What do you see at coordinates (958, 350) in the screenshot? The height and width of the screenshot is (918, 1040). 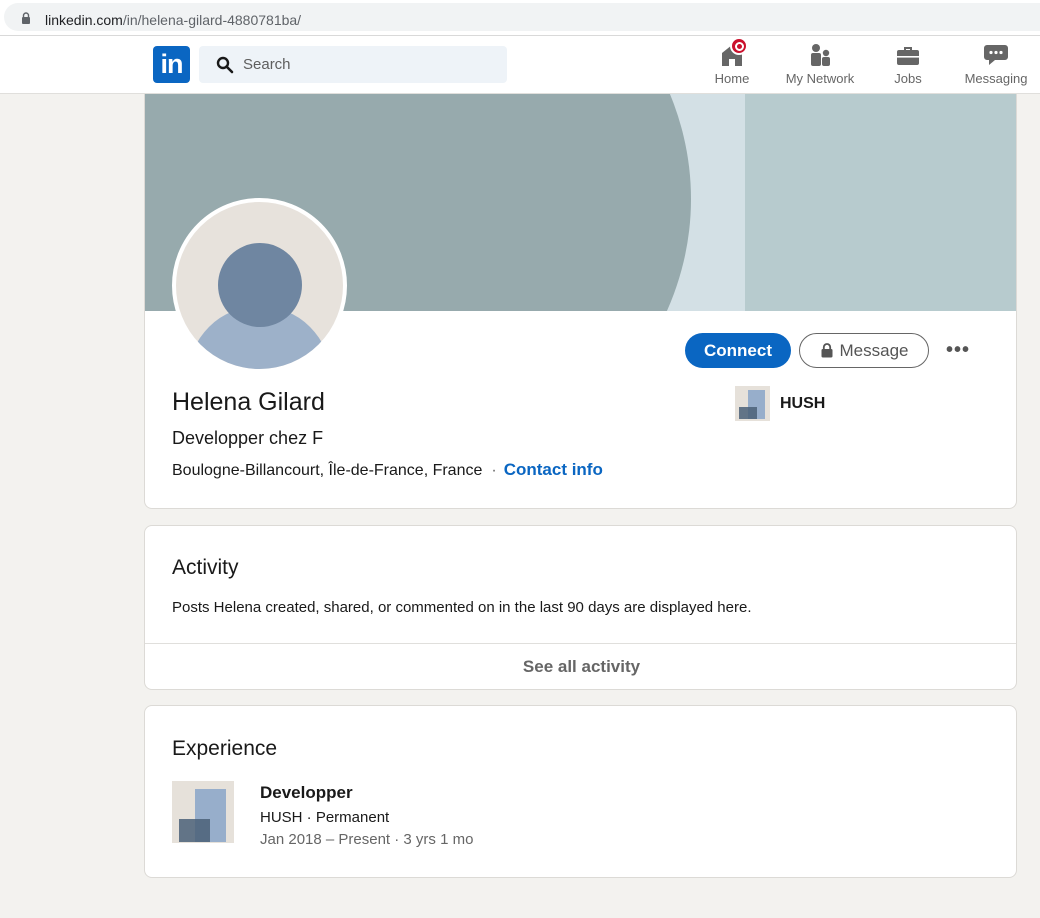 I see `more-actions-button: •••` at bounding box center [958, 350].